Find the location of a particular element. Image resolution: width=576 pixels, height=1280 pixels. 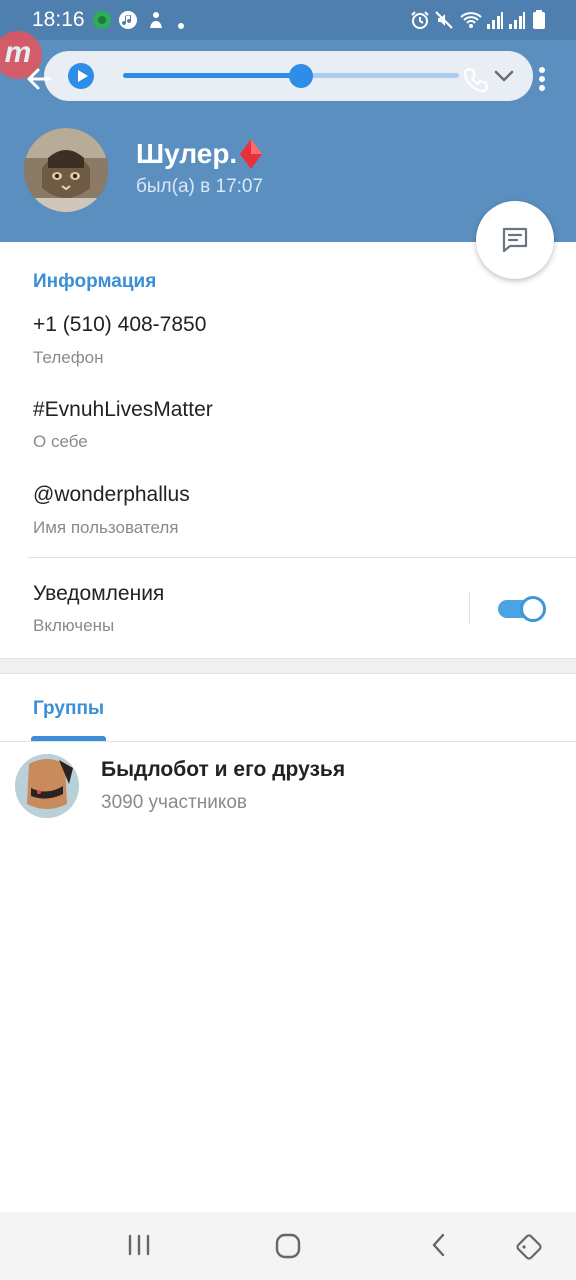

wifi-icon is located at coordinates (471, 22).